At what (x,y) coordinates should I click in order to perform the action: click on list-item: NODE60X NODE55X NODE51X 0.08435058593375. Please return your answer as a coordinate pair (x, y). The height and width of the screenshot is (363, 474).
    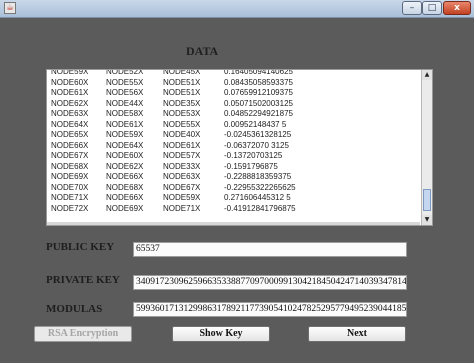
    Looking at the image, I should click on (233, 83).